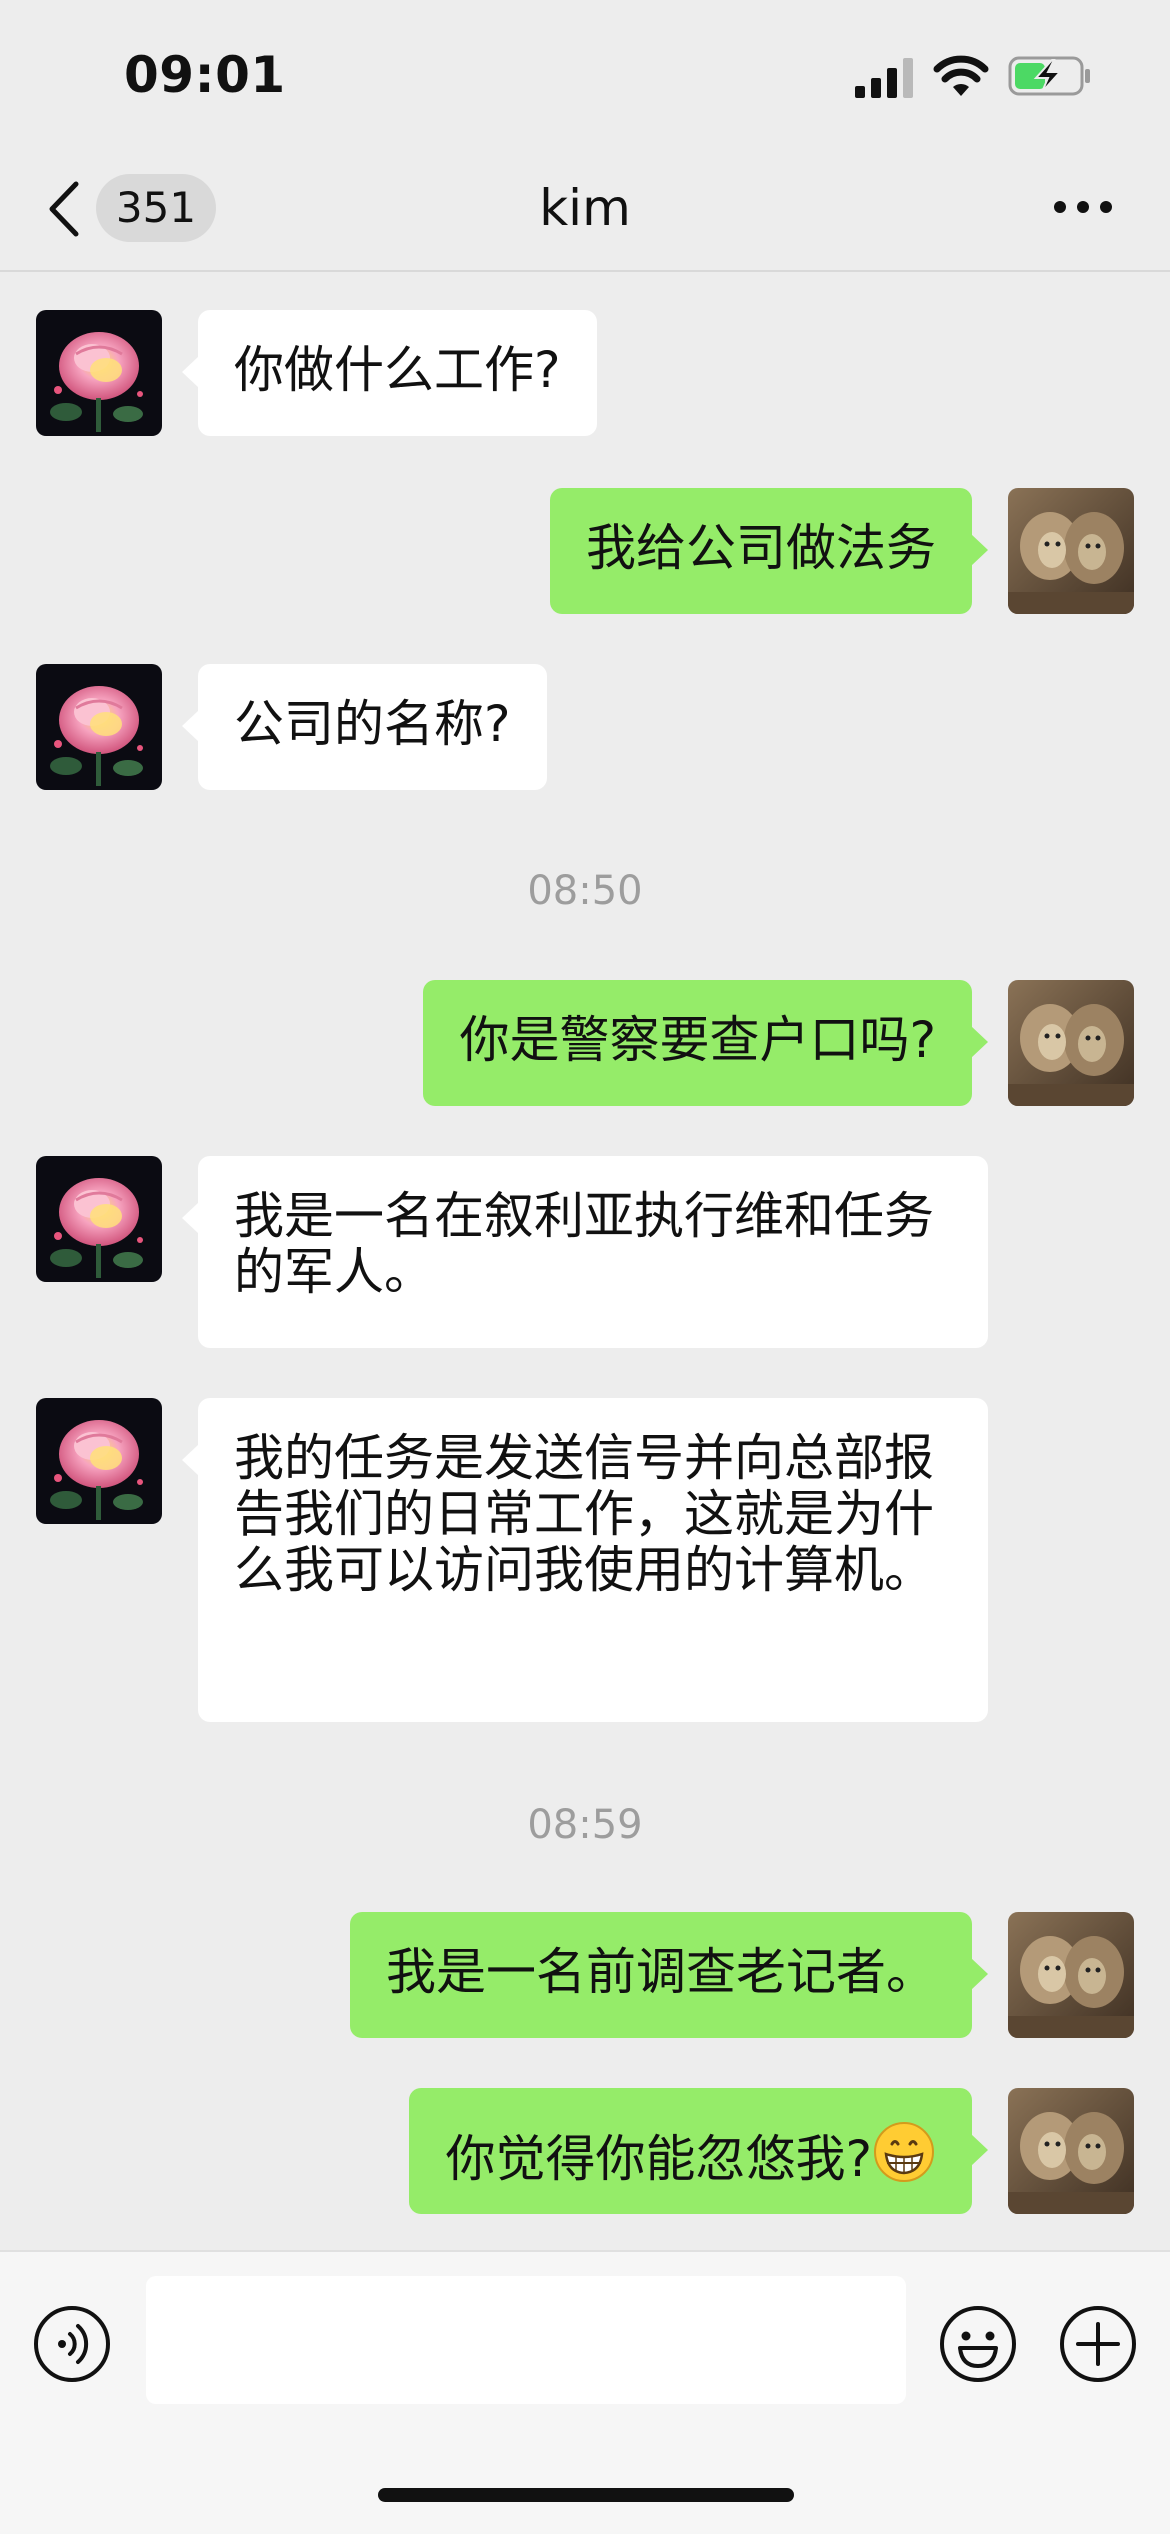 The width and height of the screenshot is (1170, 2534). I want to click on wifi-icon, so click(961, 75).